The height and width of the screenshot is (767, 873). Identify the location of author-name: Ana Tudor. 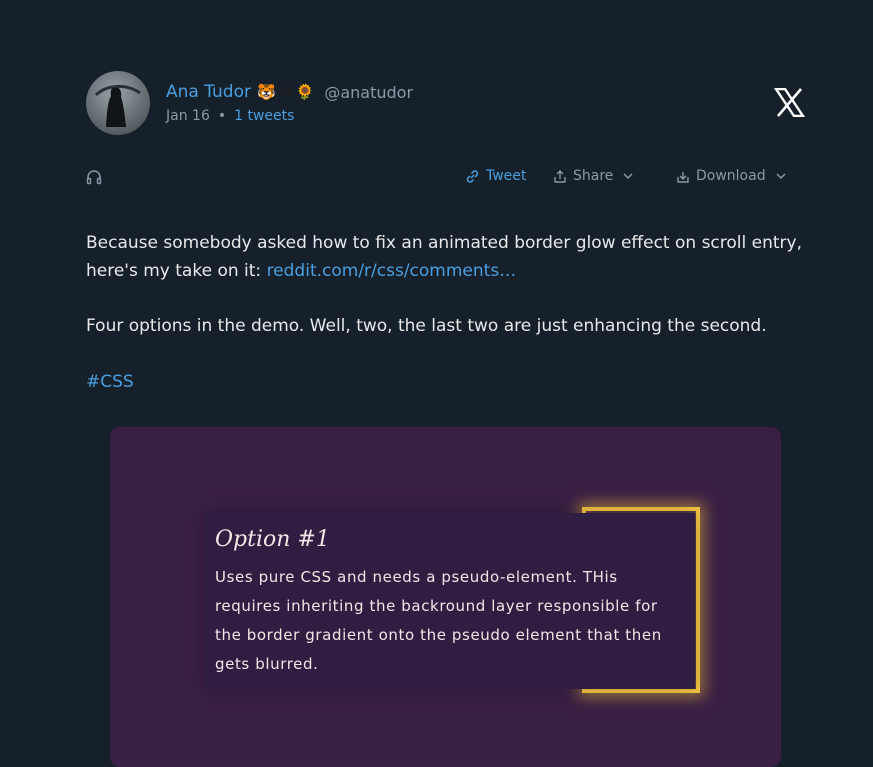
(208, 92).